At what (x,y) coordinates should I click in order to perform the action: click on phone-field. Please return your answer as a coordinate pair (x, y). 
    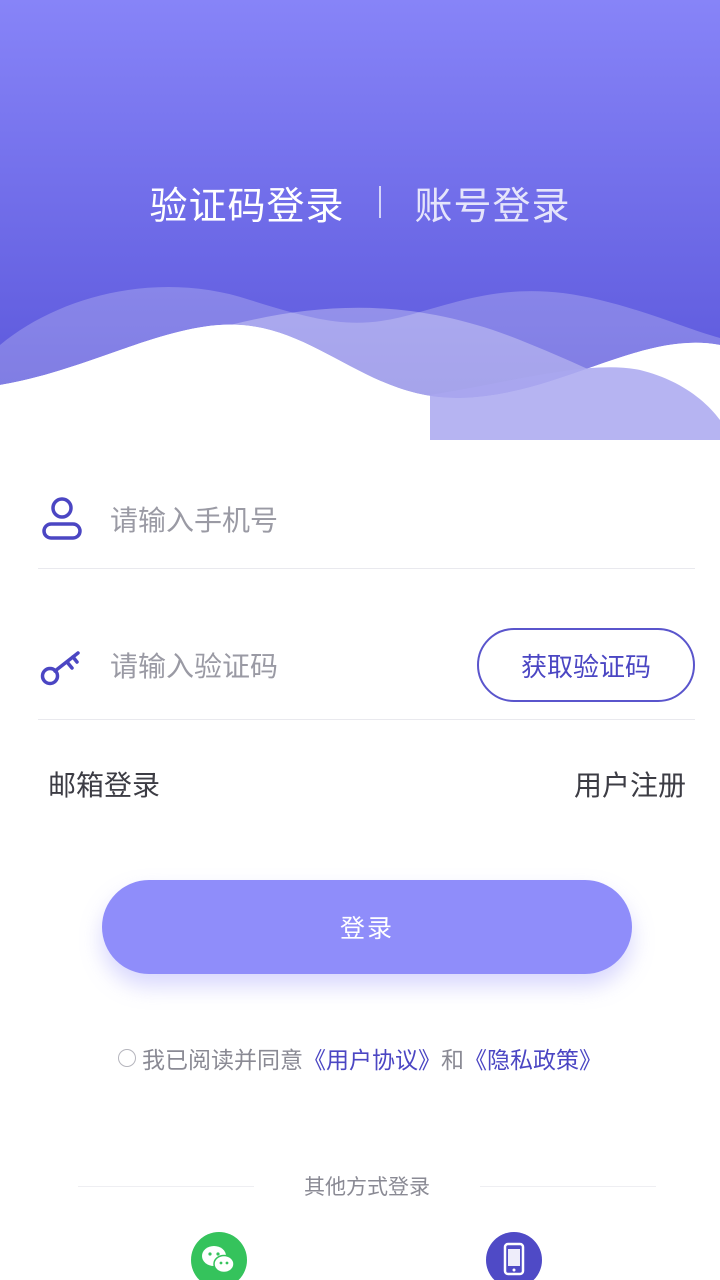
    Looking at the image, I should click on (366, 524).